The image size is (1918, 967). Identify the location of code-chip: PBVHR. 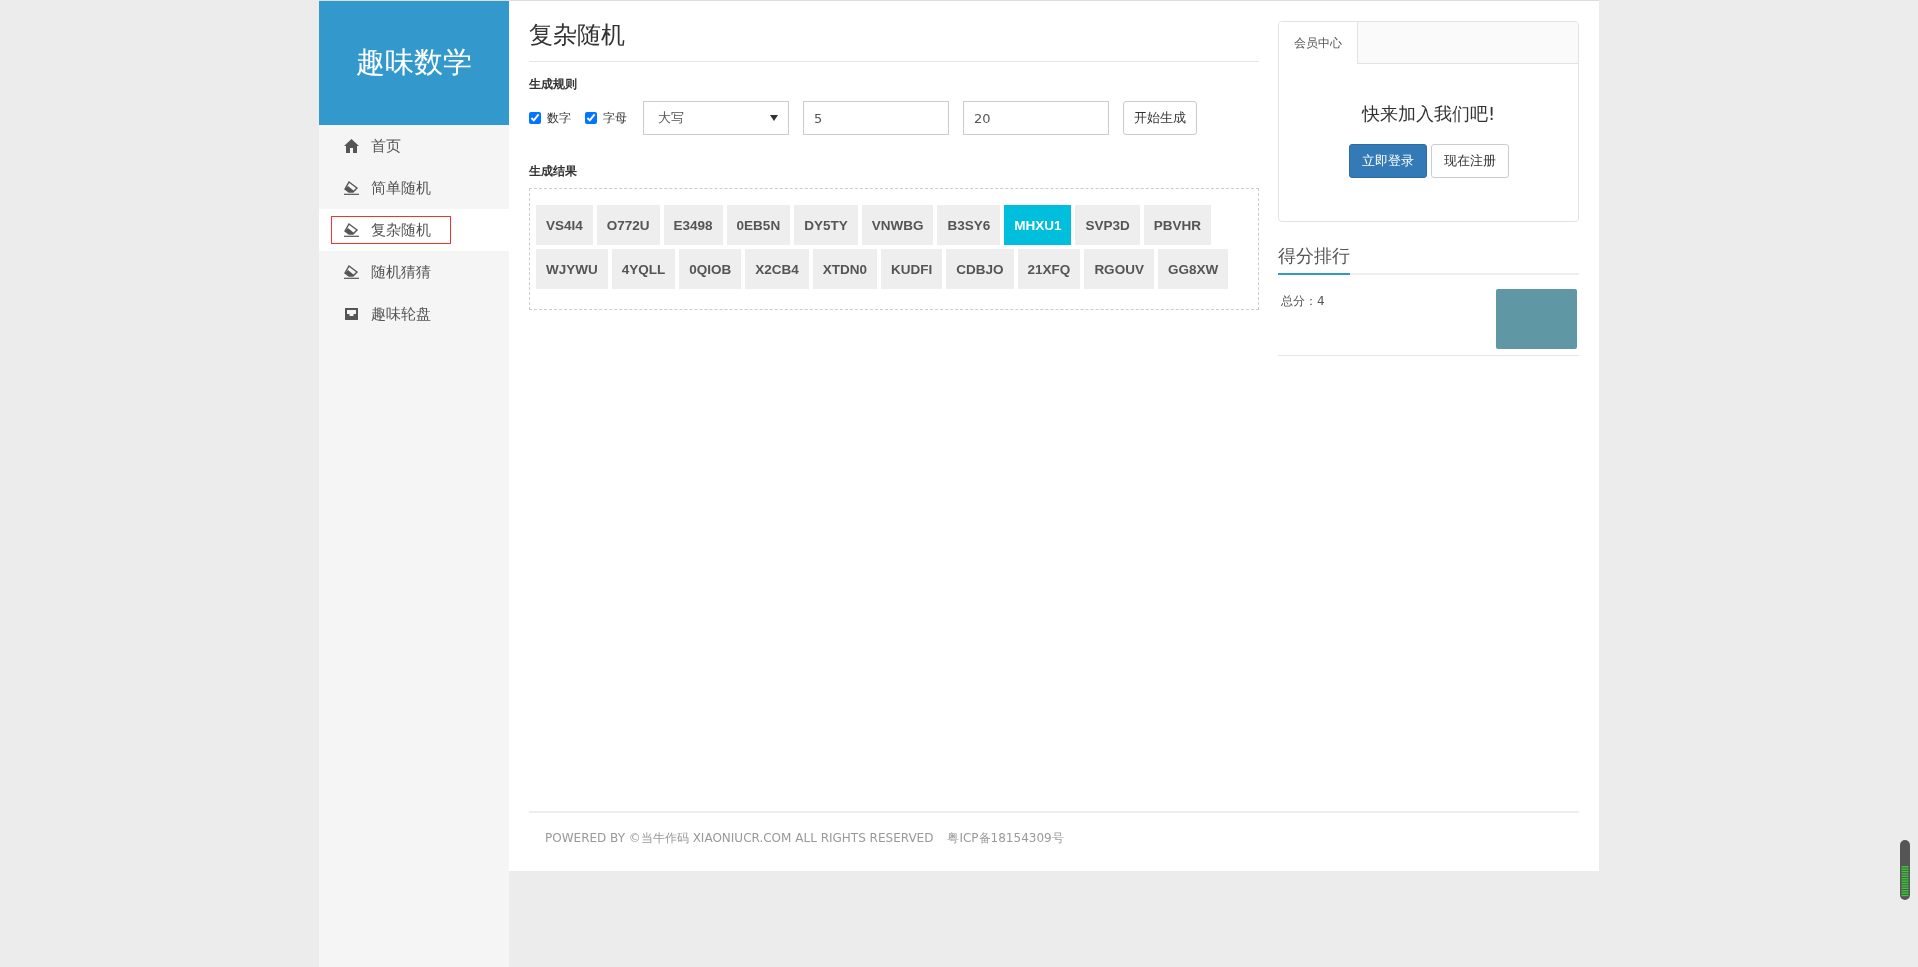
(1177, 225).